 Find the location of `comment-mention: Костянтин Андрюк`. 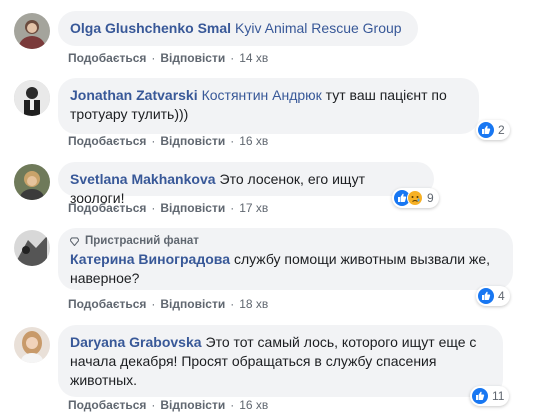

comment-mention: Костянтин Андрюк is located at coordinates (262, 95).